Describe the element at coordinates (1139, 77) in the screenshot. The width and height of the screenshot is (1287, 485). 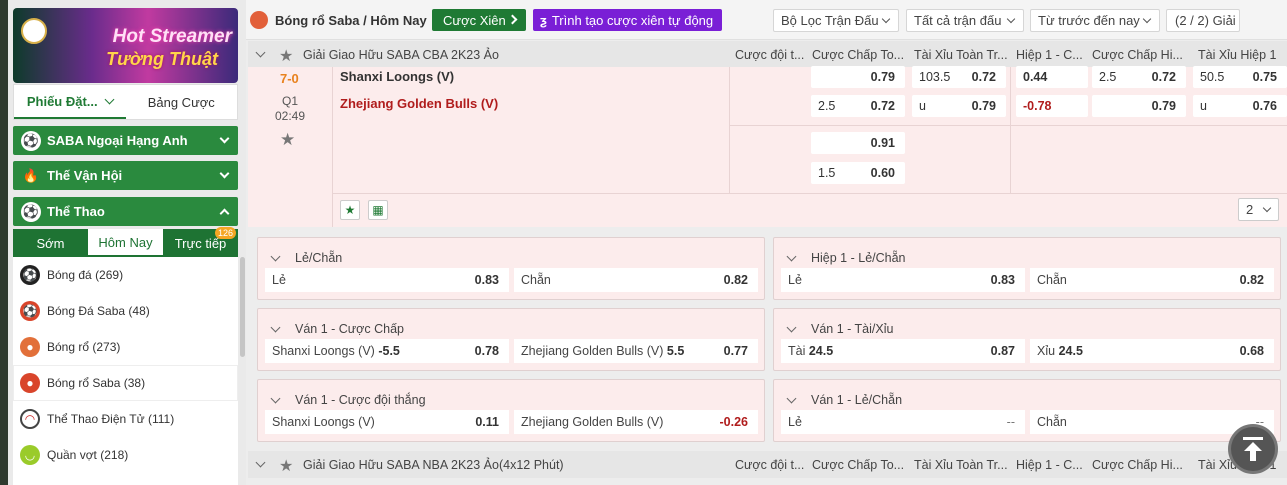
I see `odd-handicap-h1-home: 2.5 0.72` at that location.